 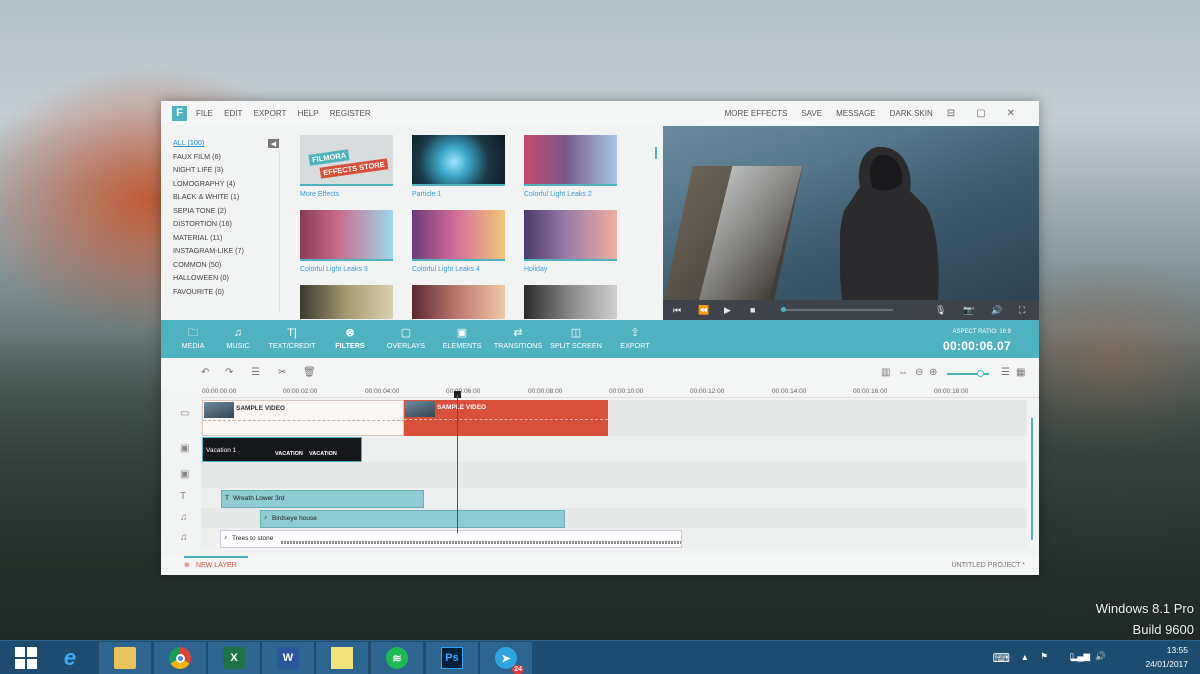 I want to click on effect-colorful-light-leaks-4: Colorful Light Leaks 4, so click(x=458, y=241).